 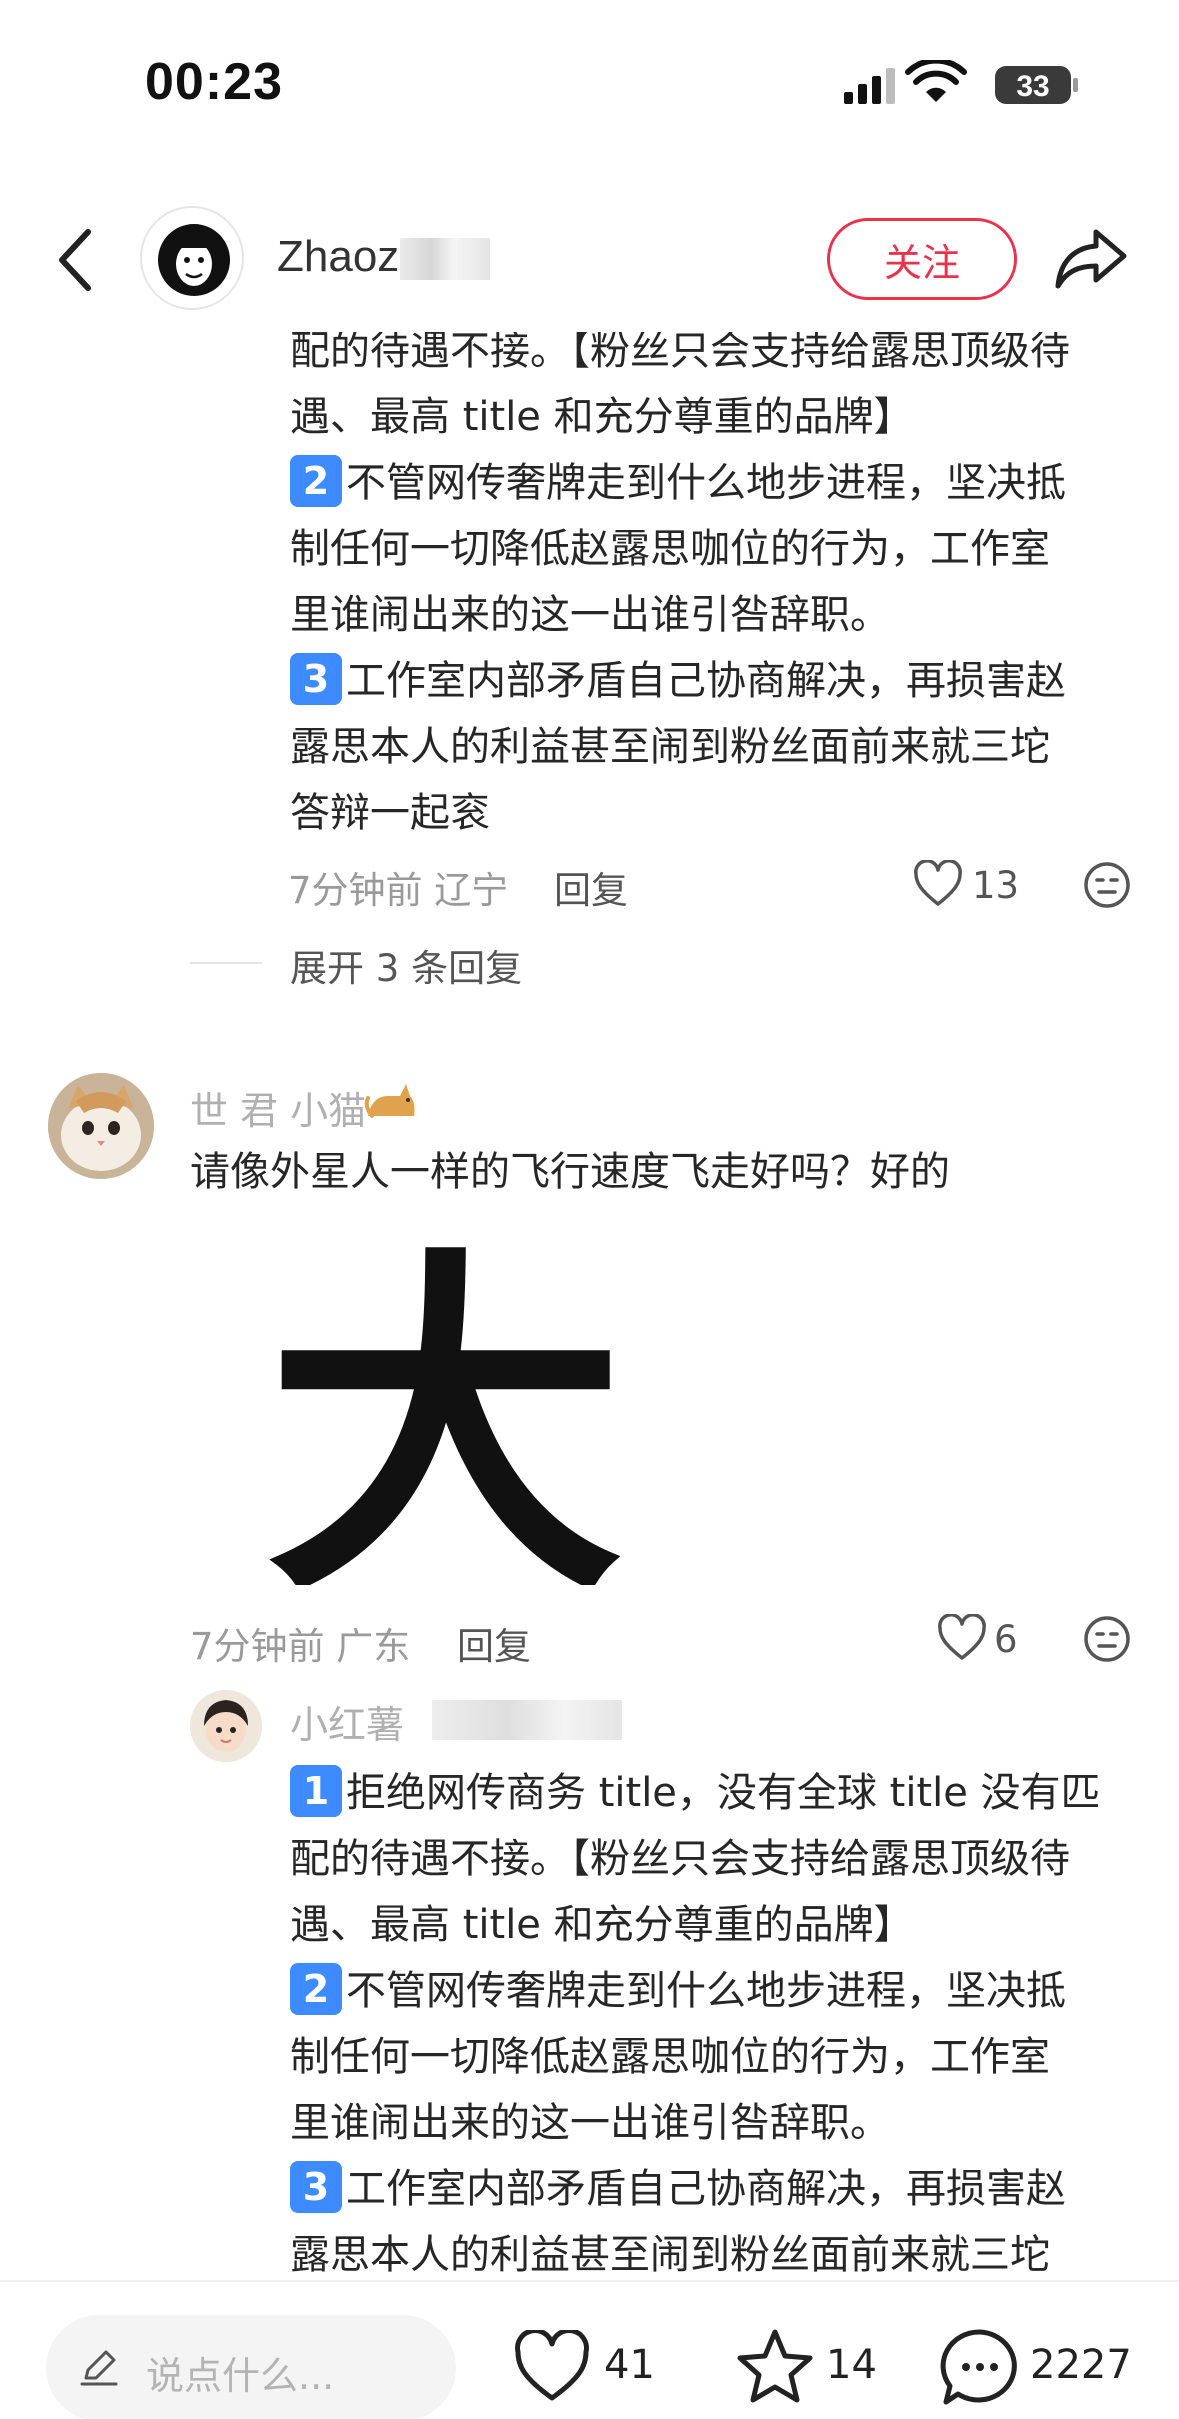 What do you see at coordinates (278, 1107) in the screenshot?
I see `commenter-name: 世 君 小猫` at bounding box center [278, 1107].